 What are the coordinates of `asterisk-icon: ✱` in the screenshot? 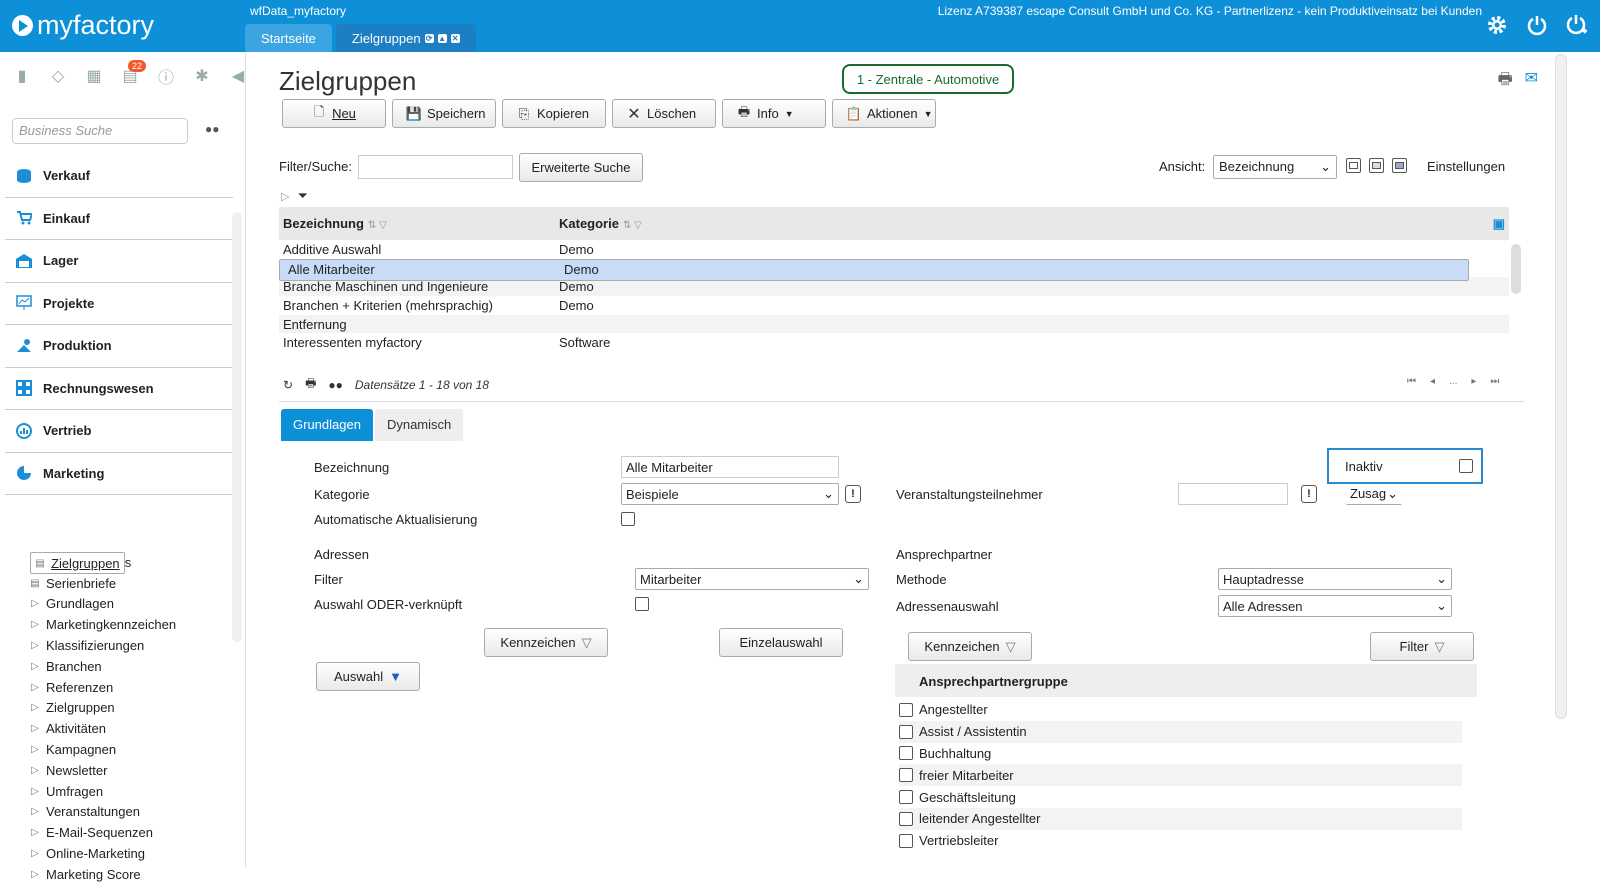 It's located at (202, 76).